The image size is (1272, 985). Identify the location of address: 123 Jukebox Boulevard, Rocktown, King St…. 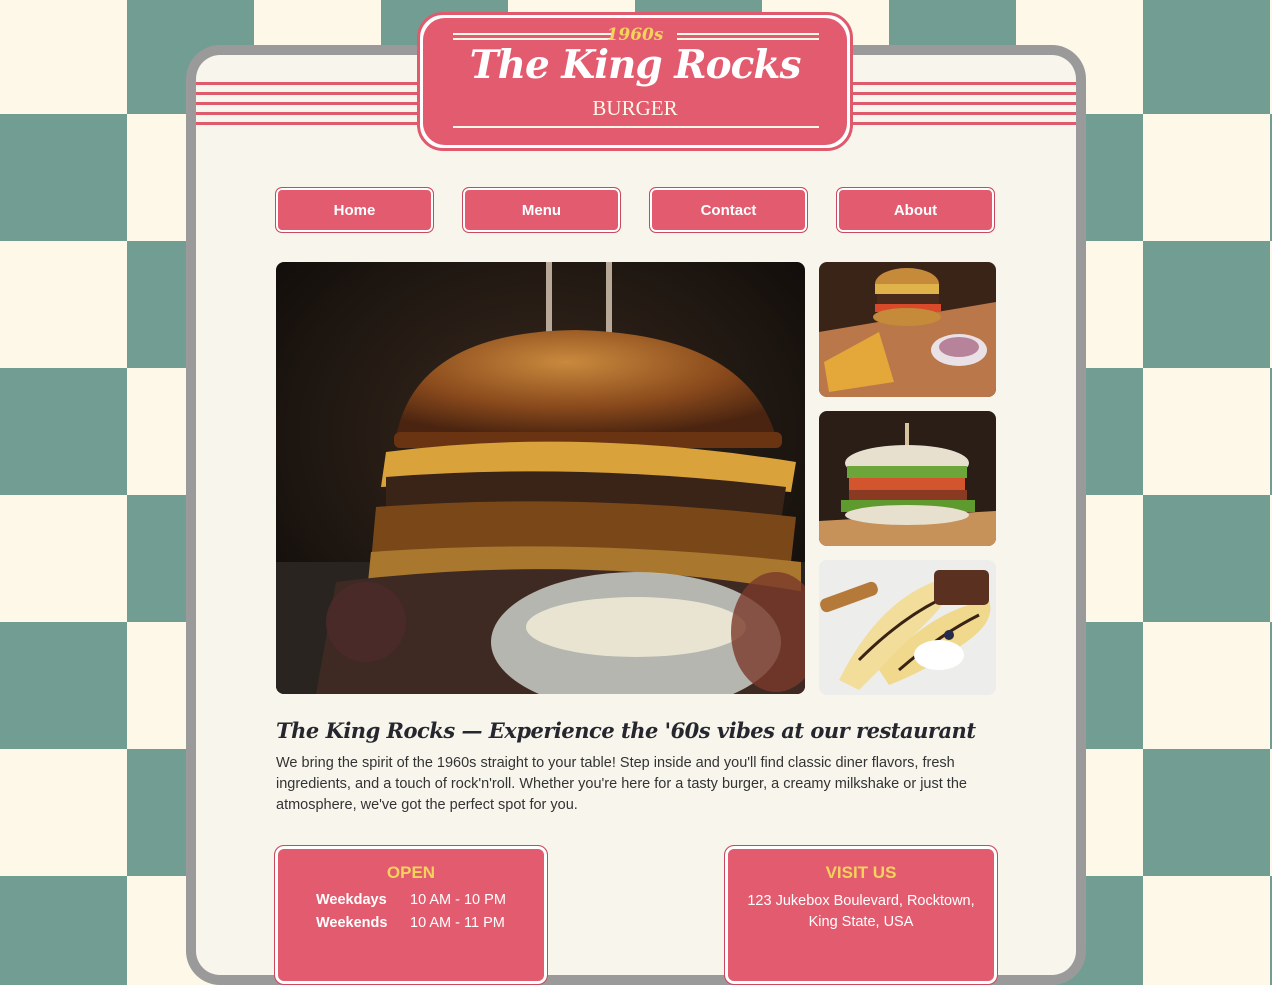
(861, 912).